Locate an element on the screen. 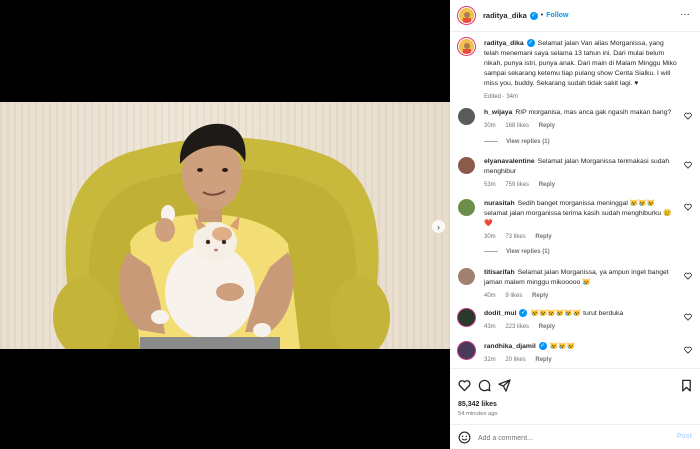 The image size is (700, 449). comment-likes: 759 likes is located at coordinates (517, 185).